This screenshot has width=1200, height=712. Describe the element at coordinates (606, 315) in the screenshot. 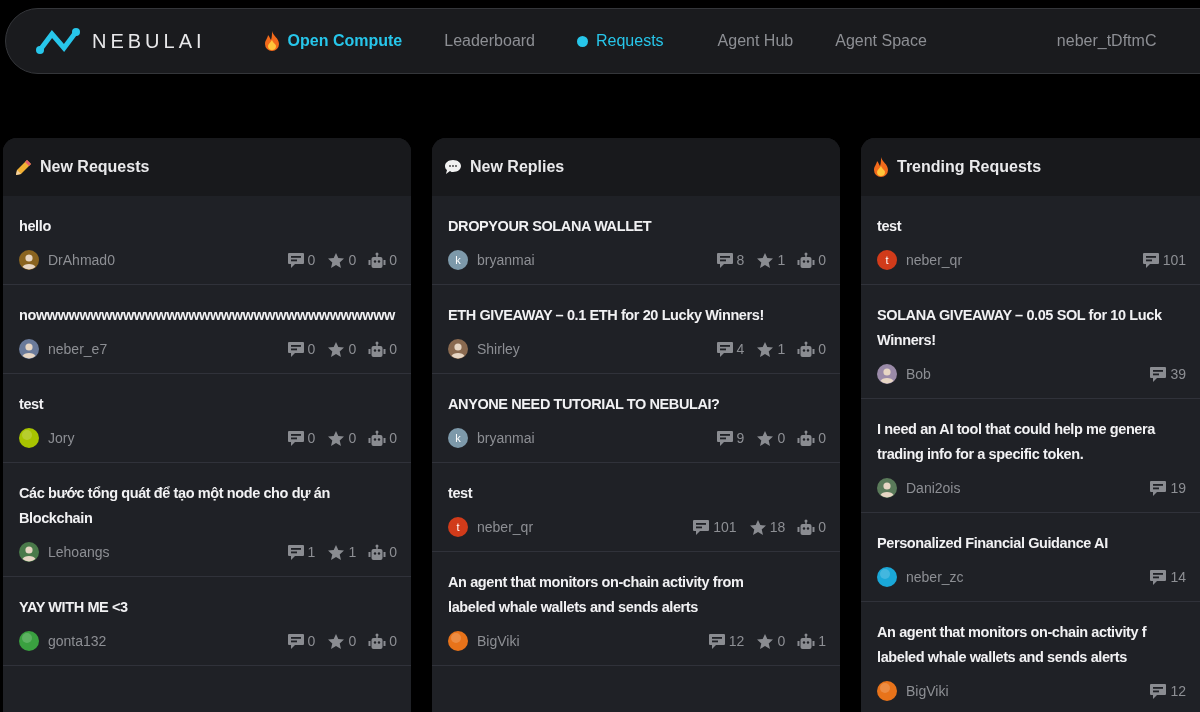

I see `request-title: ETH GIVEAWAY – 0.1 ETH for 20 Lucky Winners!` at that location.